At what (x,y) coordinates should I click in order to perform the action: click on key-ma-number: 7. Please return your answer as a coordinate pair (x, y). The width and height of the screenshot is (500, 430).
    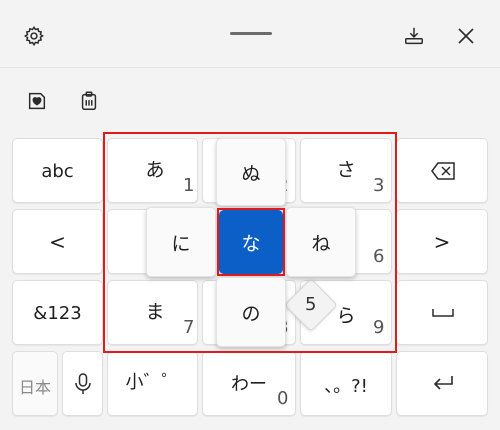
    Looking at the image, I should click on (189, 327).